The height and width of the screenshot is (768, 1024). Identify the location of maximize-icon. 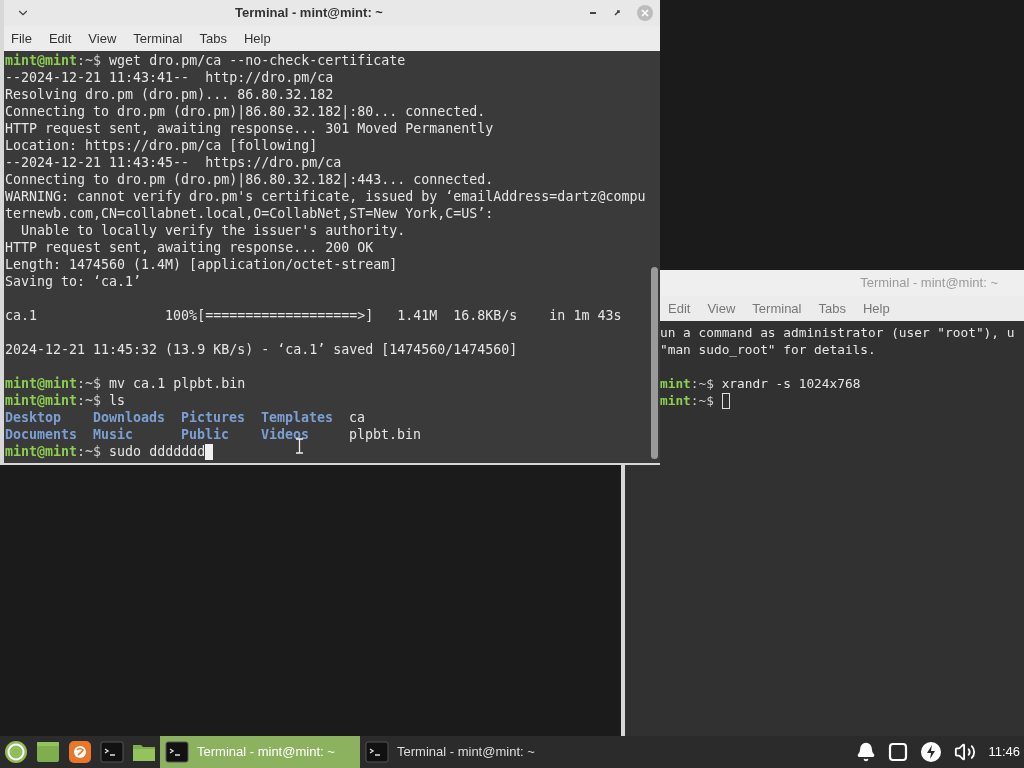
(617, 13).